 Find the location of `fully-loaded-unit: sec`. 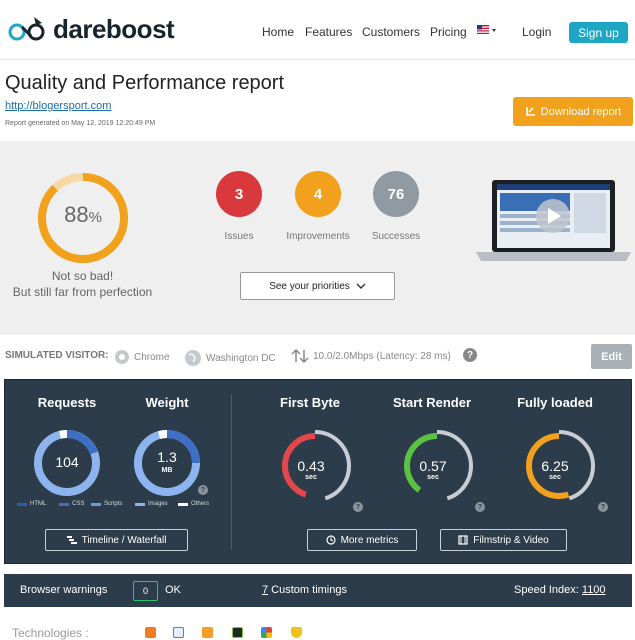

fully-loaded-unit: sec is located at coordinates (555, 477).